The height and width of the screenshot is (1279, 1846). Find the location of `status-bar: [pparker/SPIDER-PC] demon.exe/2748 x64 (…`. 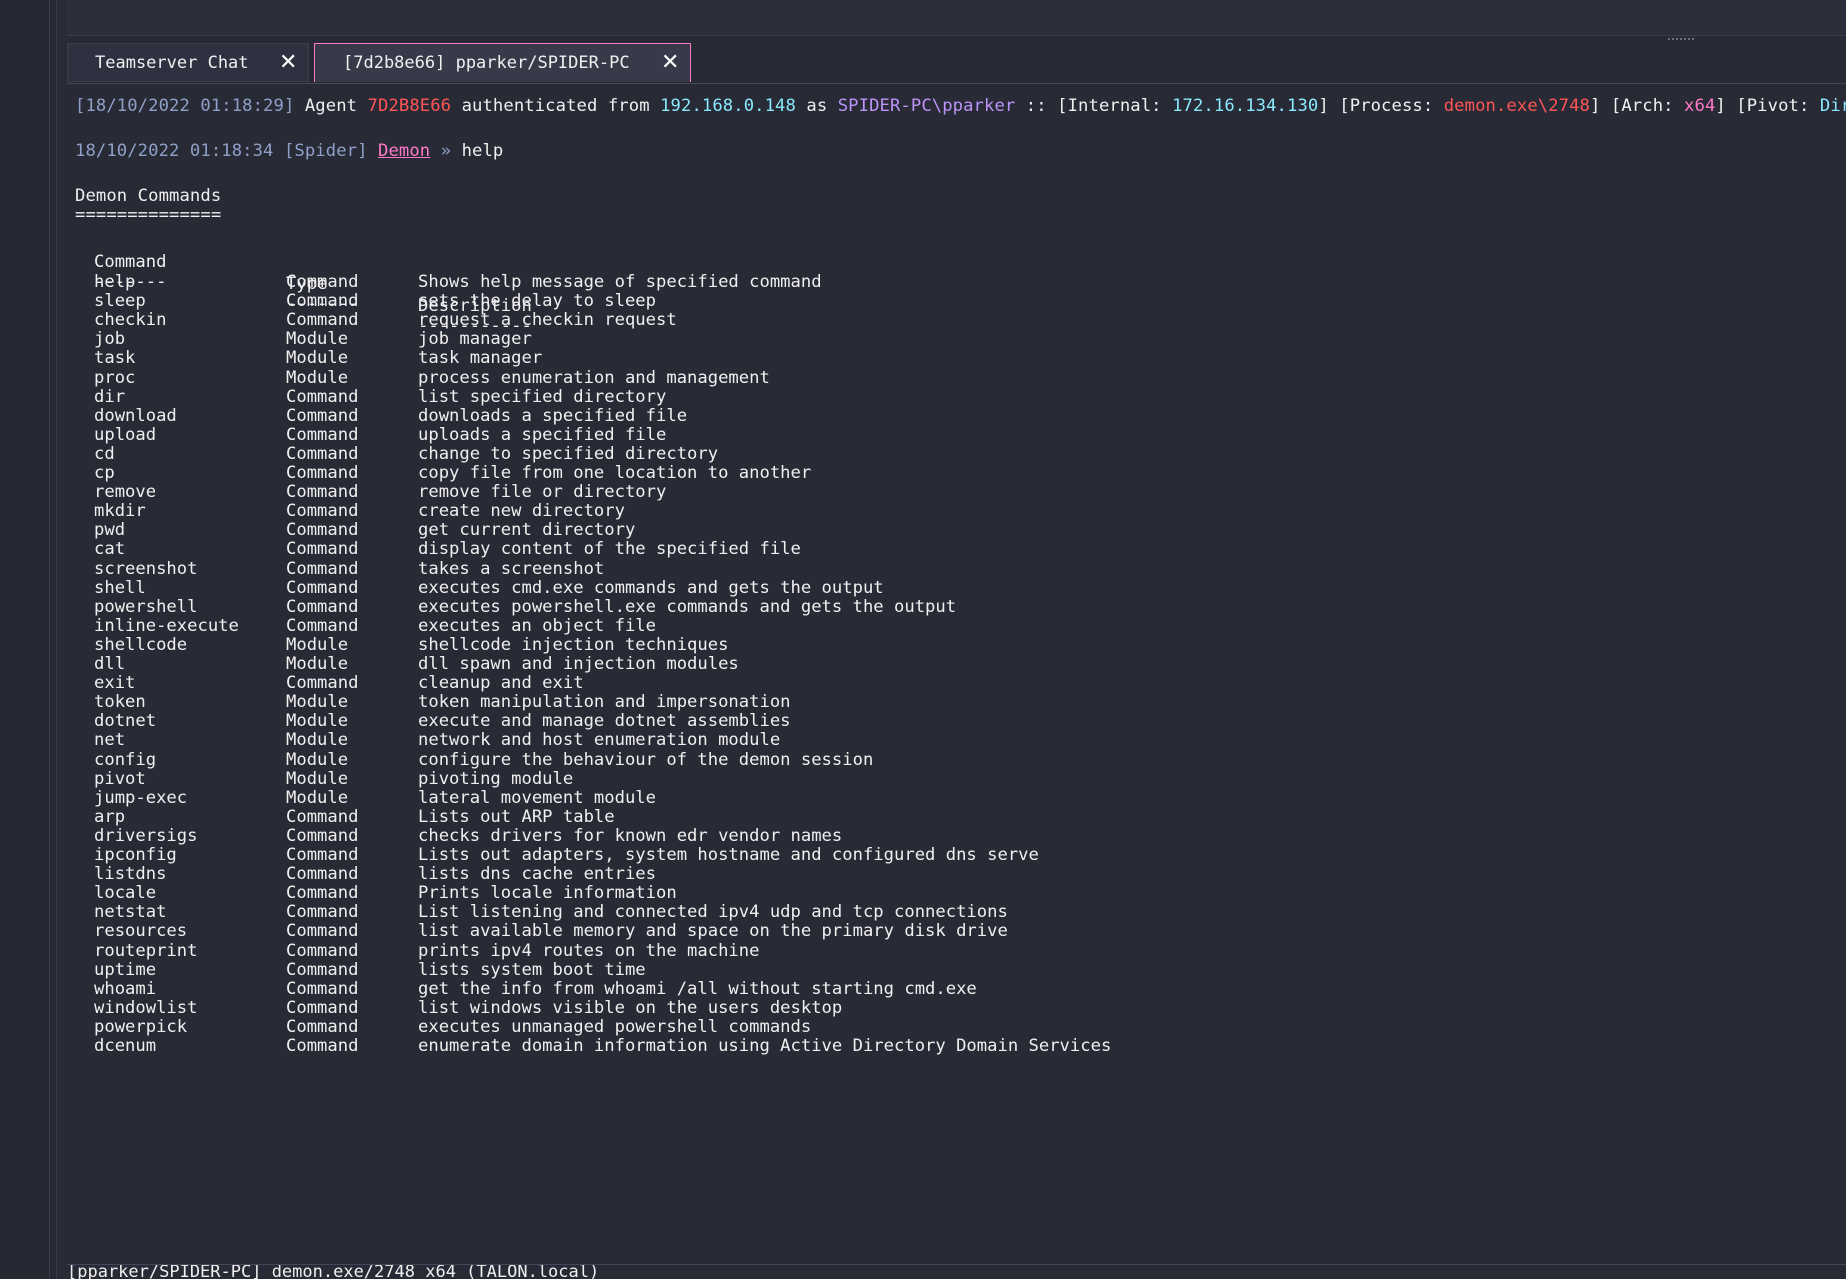

status-bar: [pparker/SPIDER-PC] demon.exe/2748 x64 (… is located at coordinates (956, 1271).